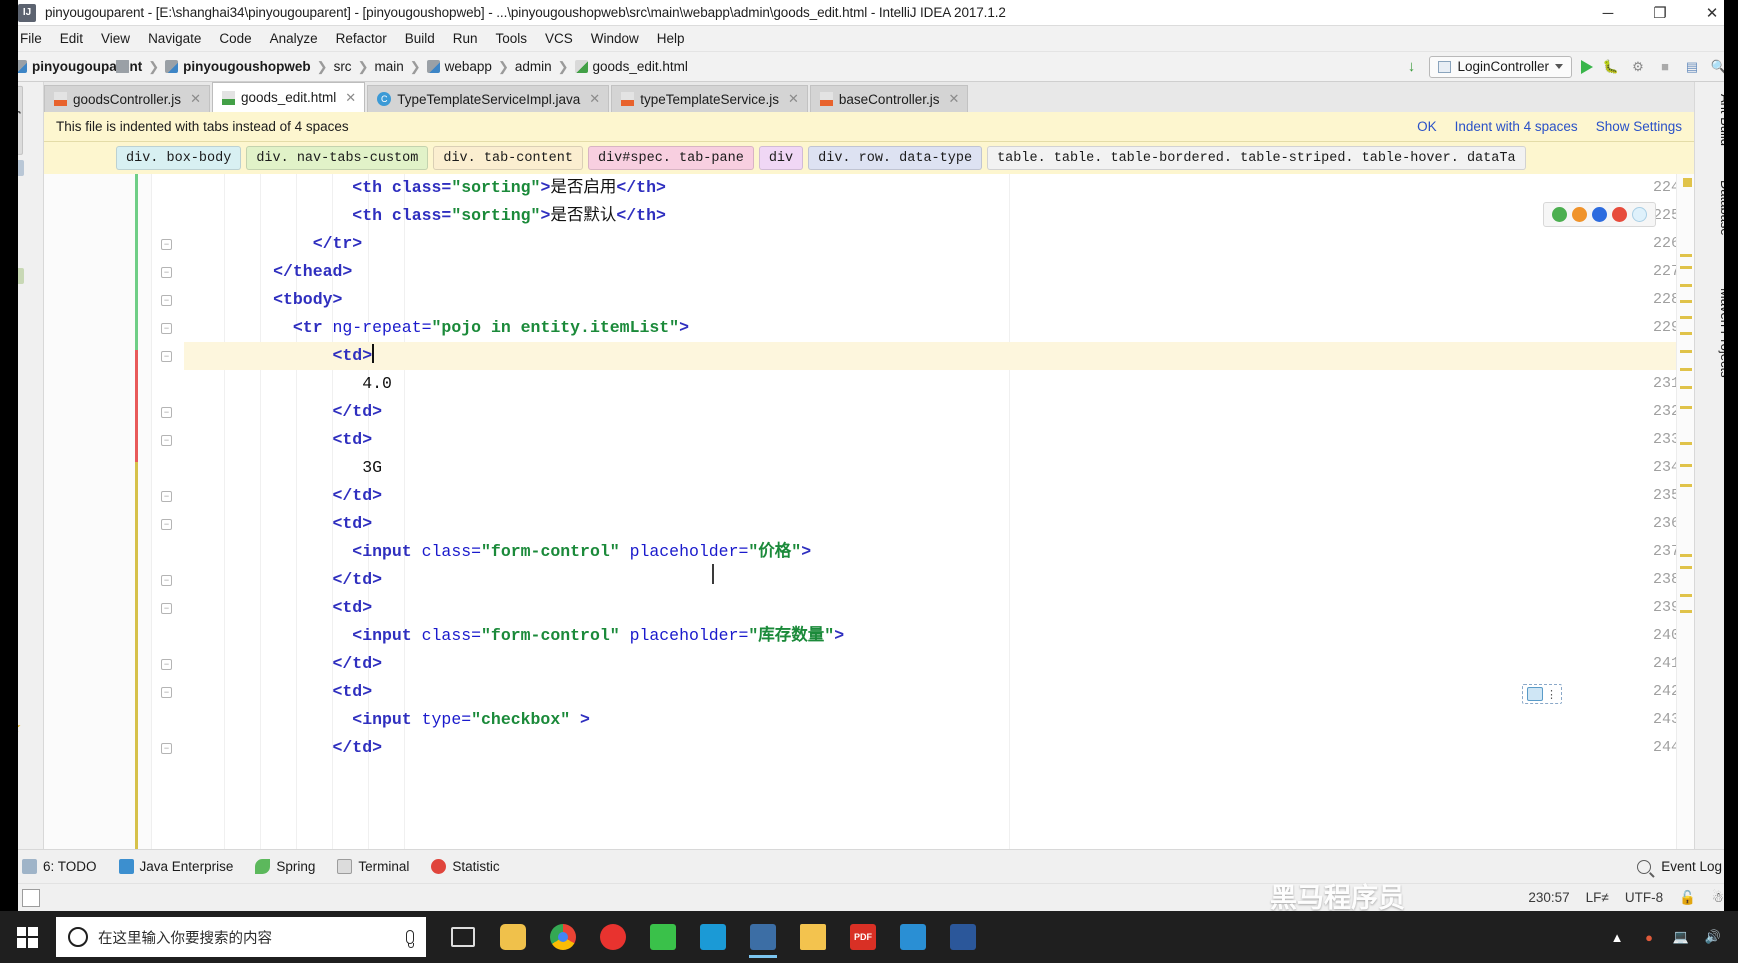 Image resolution: width=1738 pixels, height=963 pixels. Describe the element at coordinates (288, 384) in the screenshot. I see `code-line: 4.0` at that location.